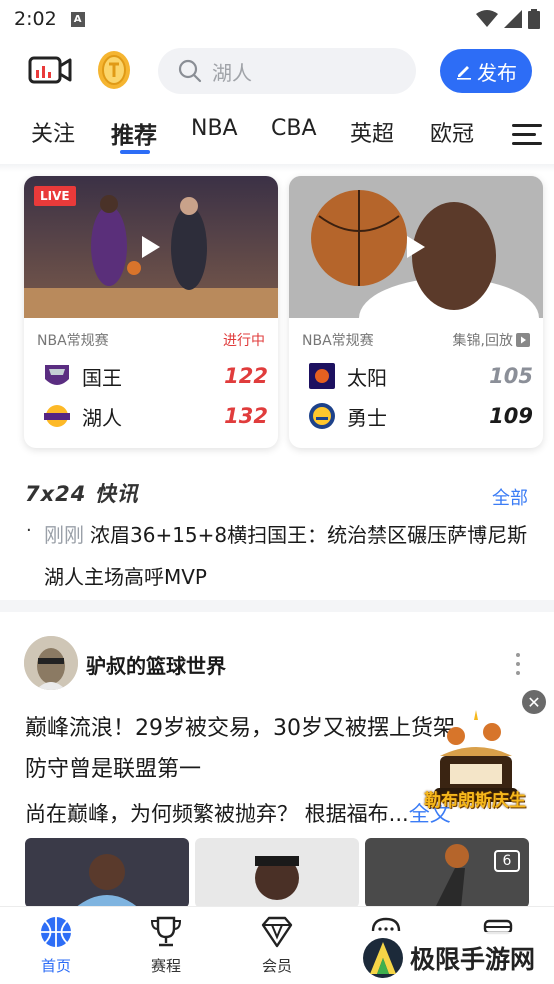 This screenshot has width=554, height=984. I want to click on top-header: 湖人 发布, so click(277, 71).